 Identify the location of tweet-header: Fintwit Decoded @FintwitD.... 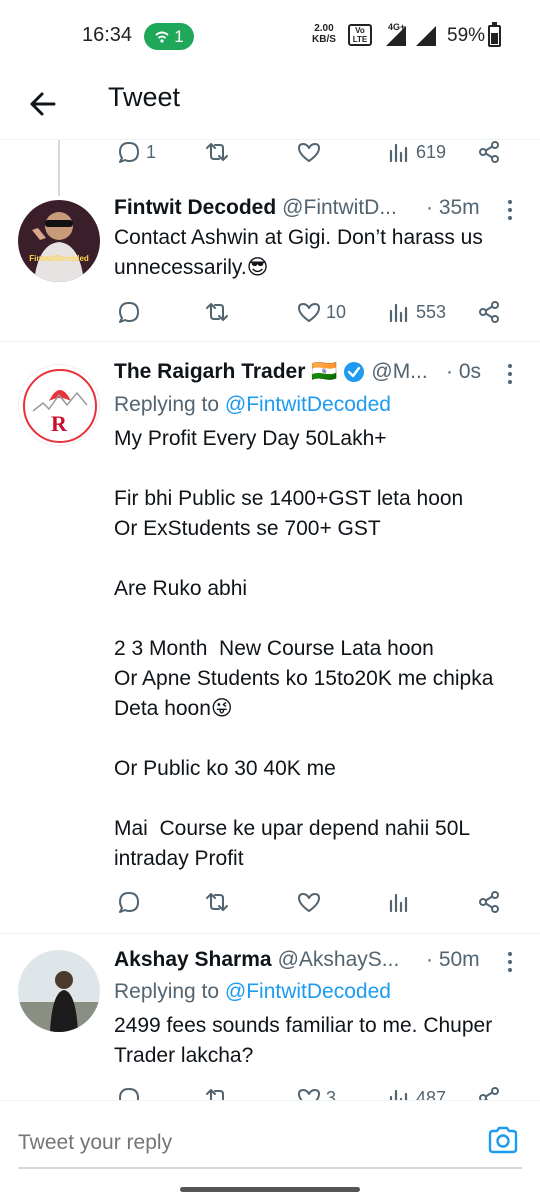
(255, 208).